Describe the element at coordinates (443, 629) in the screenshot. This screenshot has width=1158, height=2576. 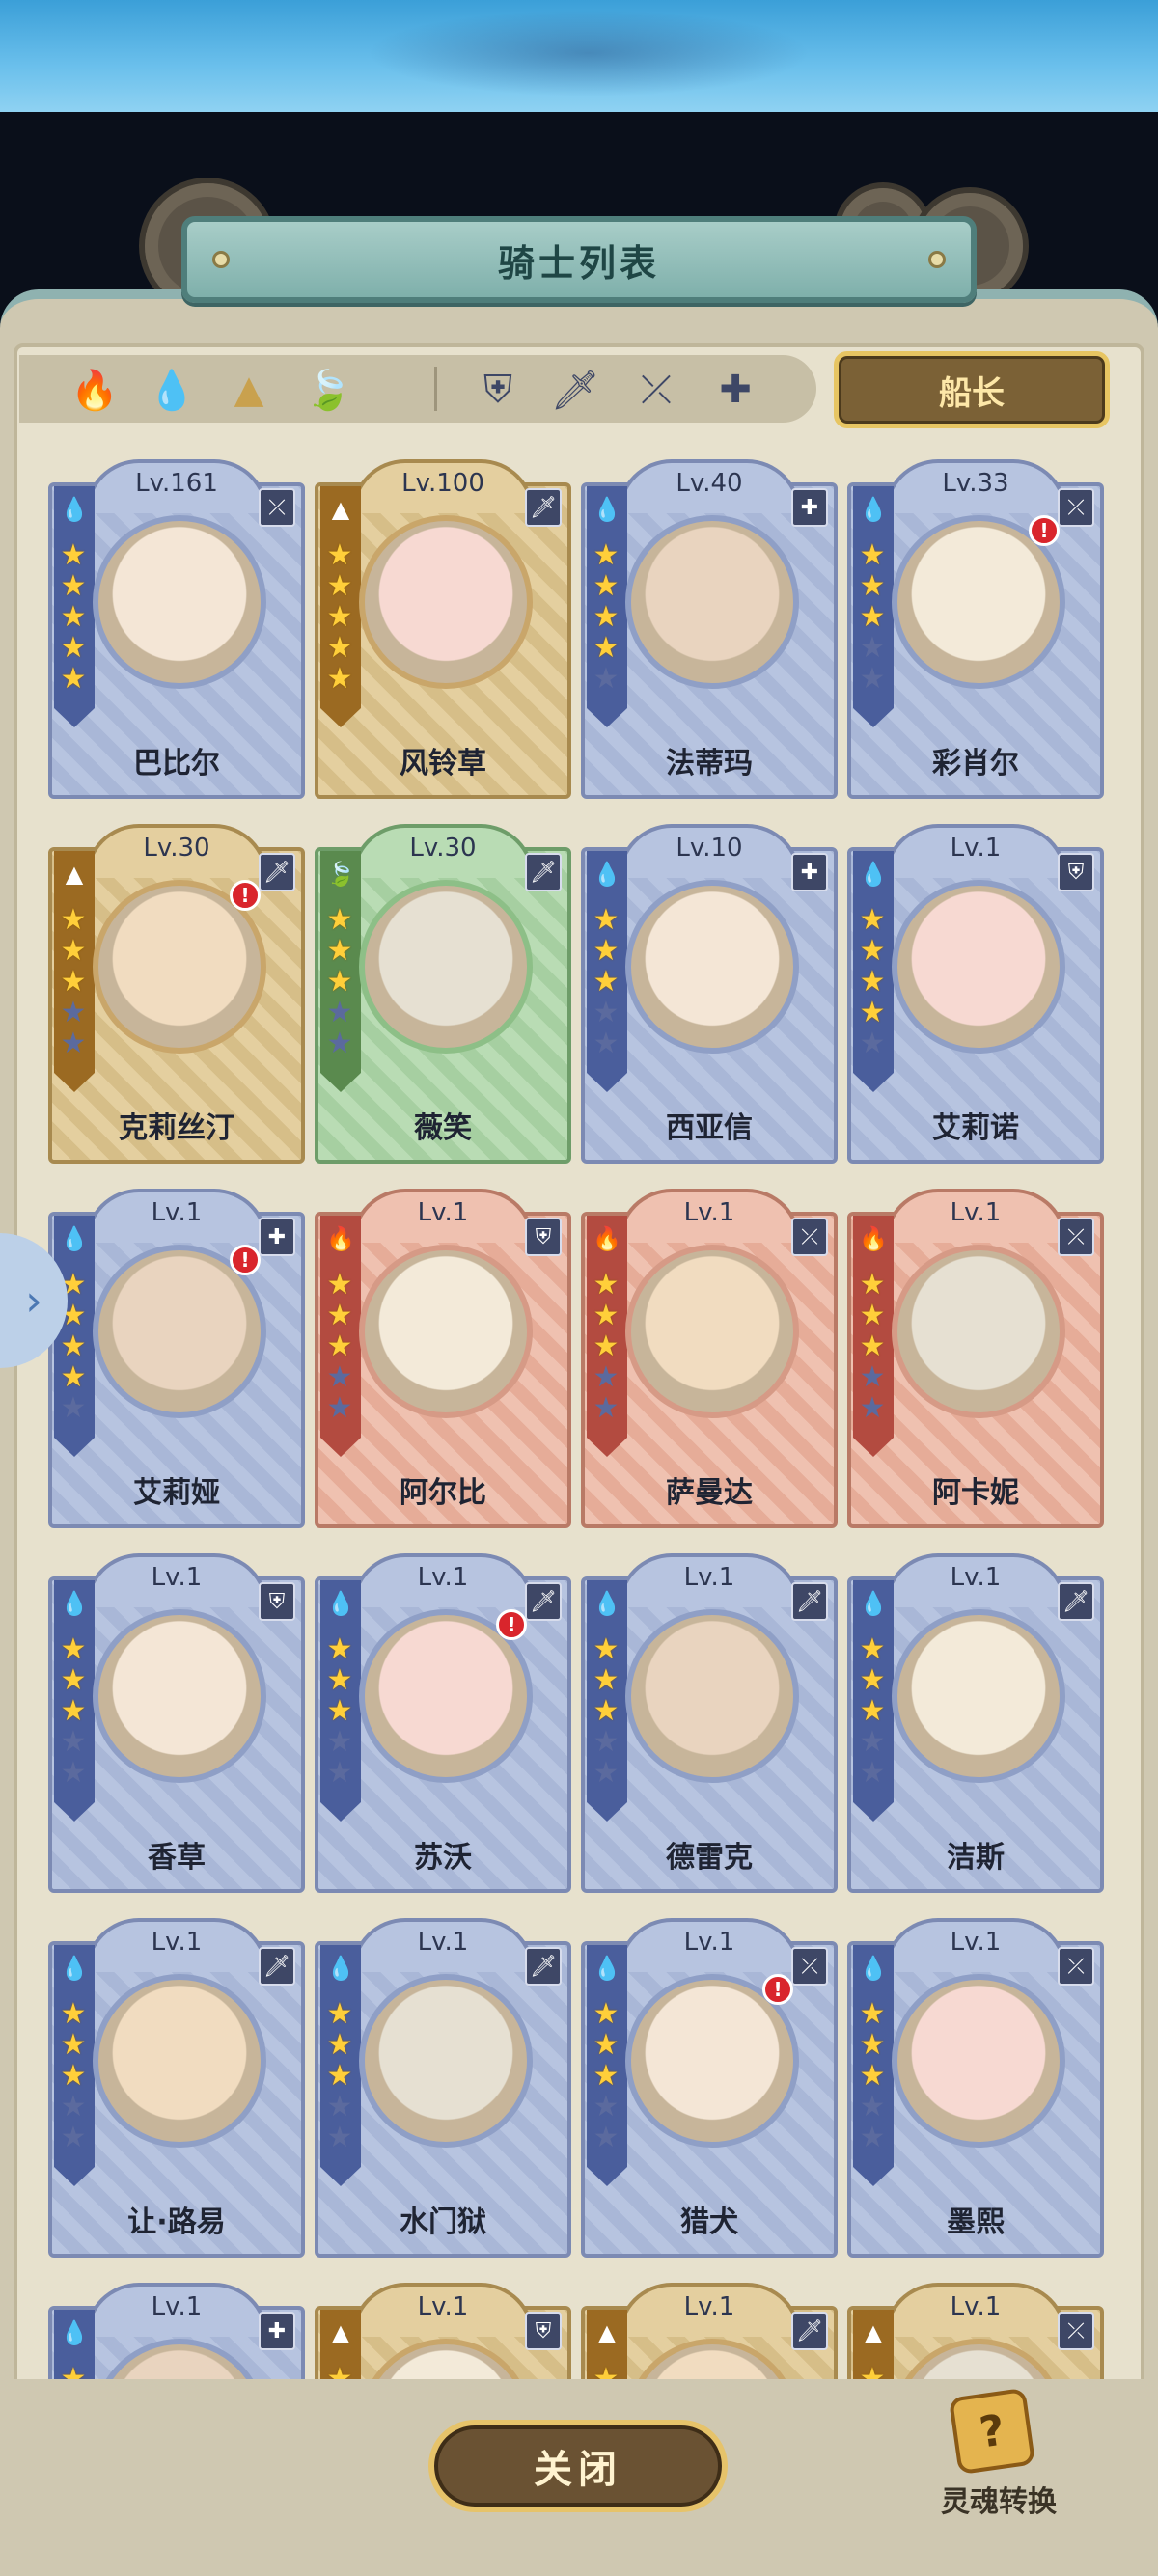
I see `knight-card: Lv.100 ▲ 🗡 ★ ★ ★ ★ ★ 风铃草` at that location.